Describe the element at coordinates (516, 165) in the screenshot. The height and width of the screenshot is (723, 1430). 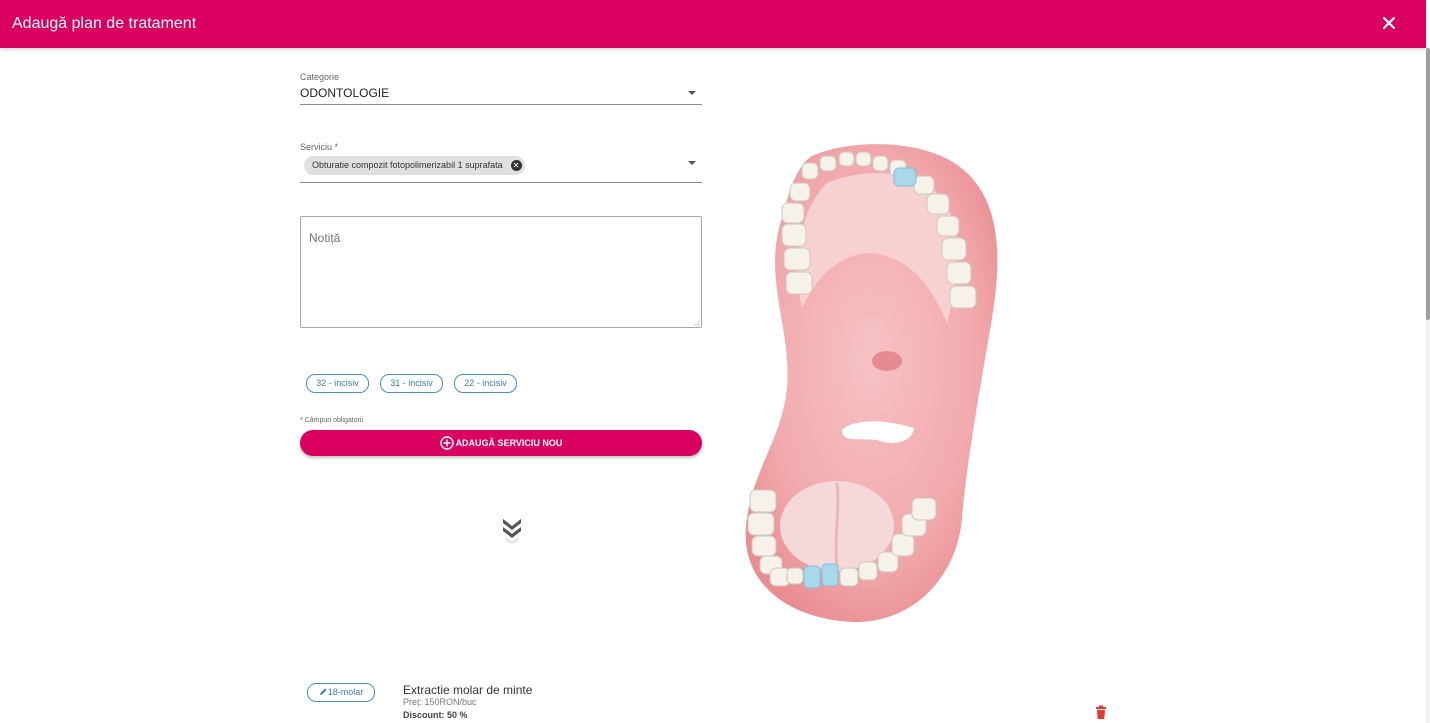
I see `chip-remove-icon: ✕` at that location.